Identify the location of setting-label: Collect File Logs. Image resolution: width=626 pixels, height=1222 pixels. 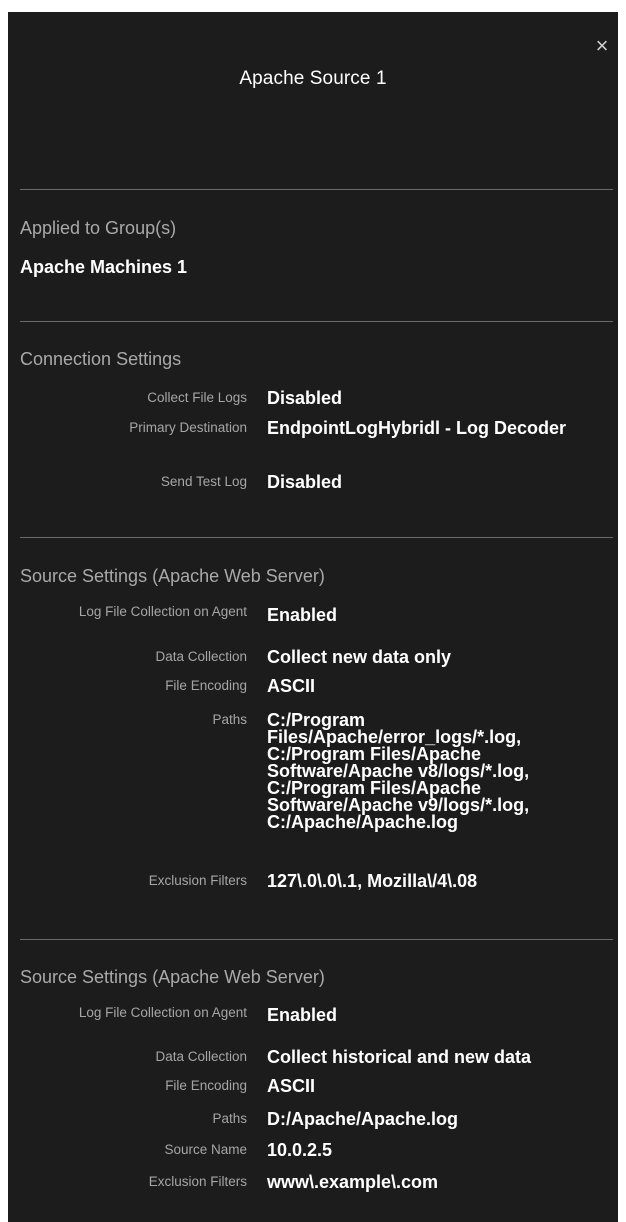
(197, 397).